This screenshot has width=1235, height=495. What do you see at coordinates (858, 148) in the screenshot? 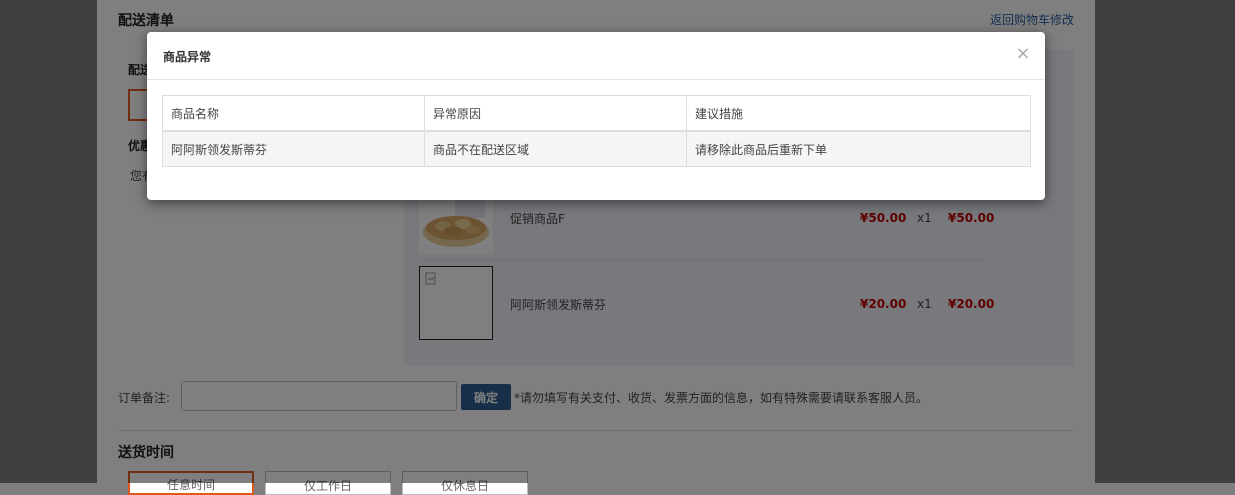
I see `cell-suggestion: 请移除此商品后重新下单` at bounding box center [858, 148].